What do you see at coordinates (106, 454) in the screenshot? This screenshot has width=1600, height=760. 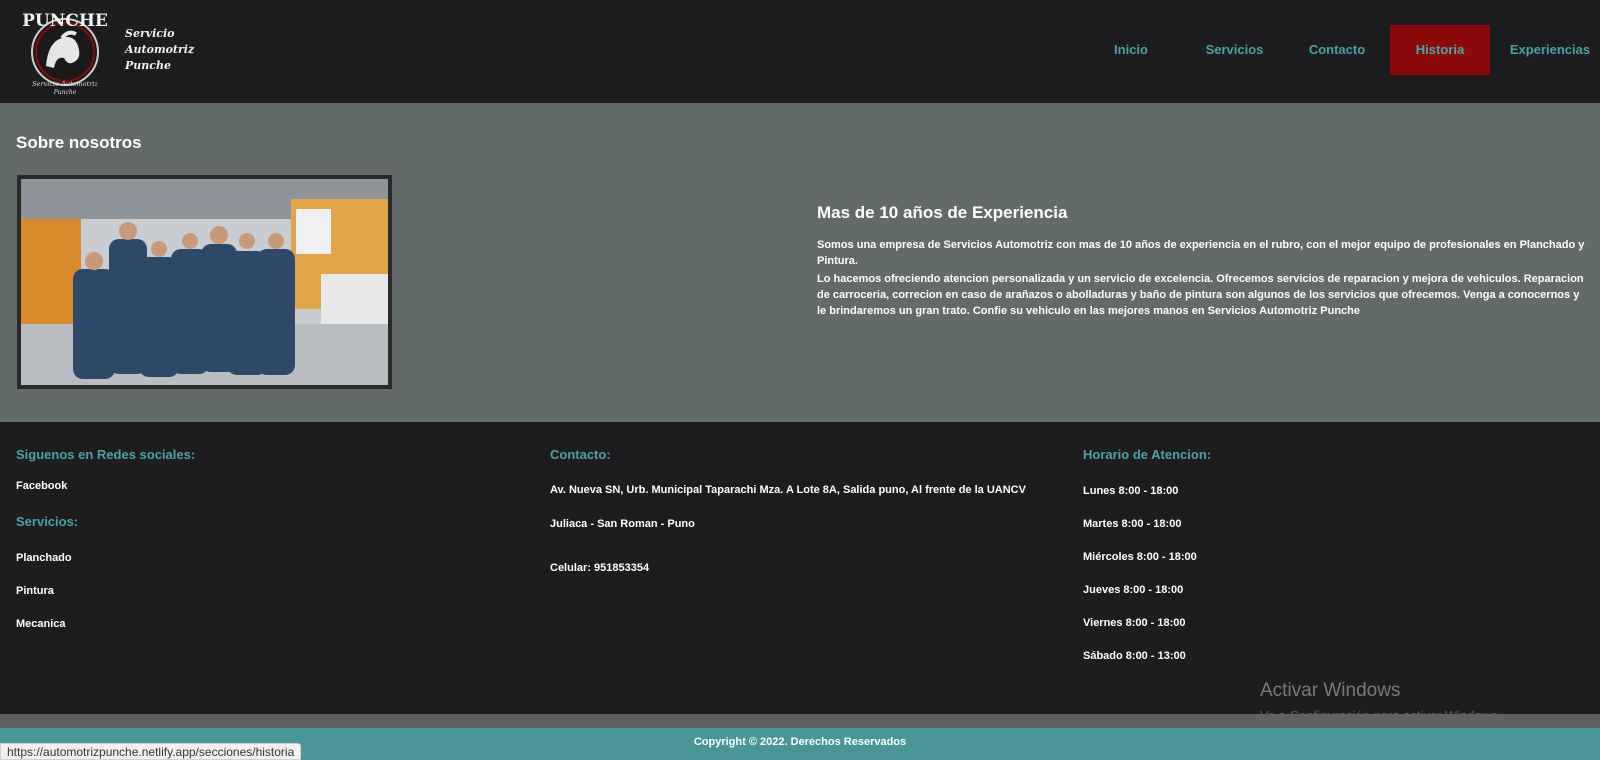 I see `social-title: Siguenos en Redes sociales:` at bounding box center [106, 454].